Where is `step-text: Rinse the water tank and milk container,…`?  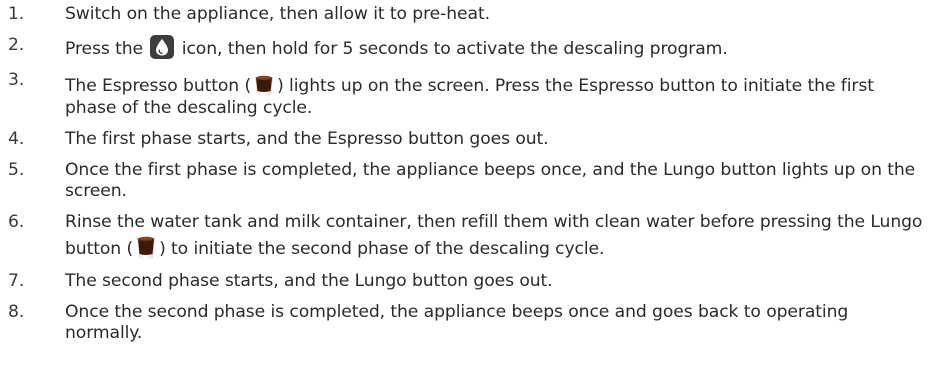
step-text: Rinse the water tank and milk container,… is located at coordinates (494, 236).